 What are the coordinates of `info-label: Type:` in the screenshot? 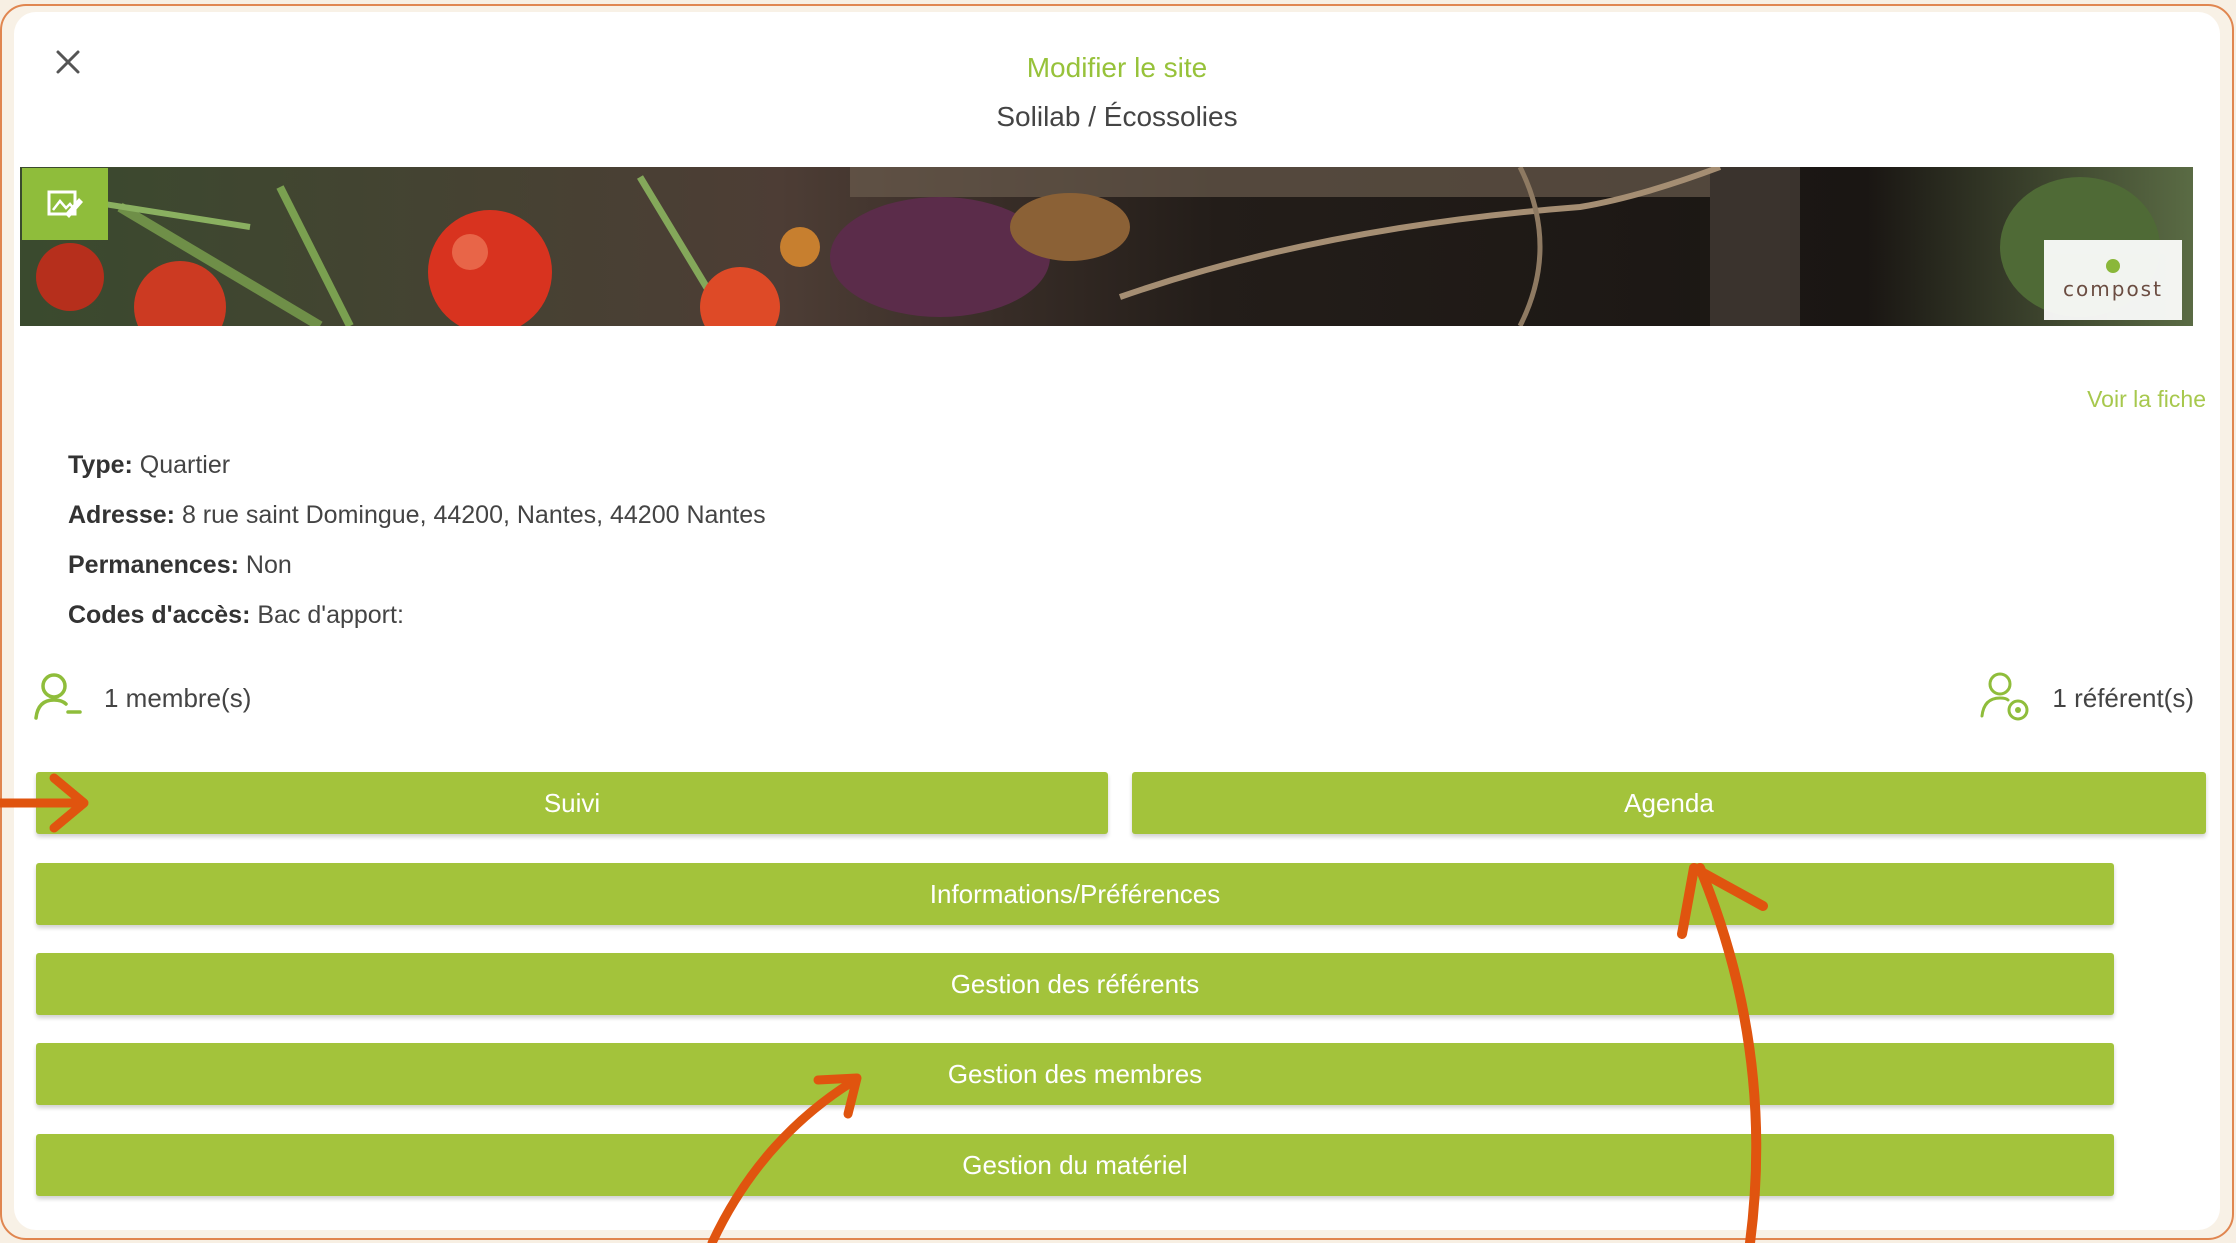 It's located at (100, 465).